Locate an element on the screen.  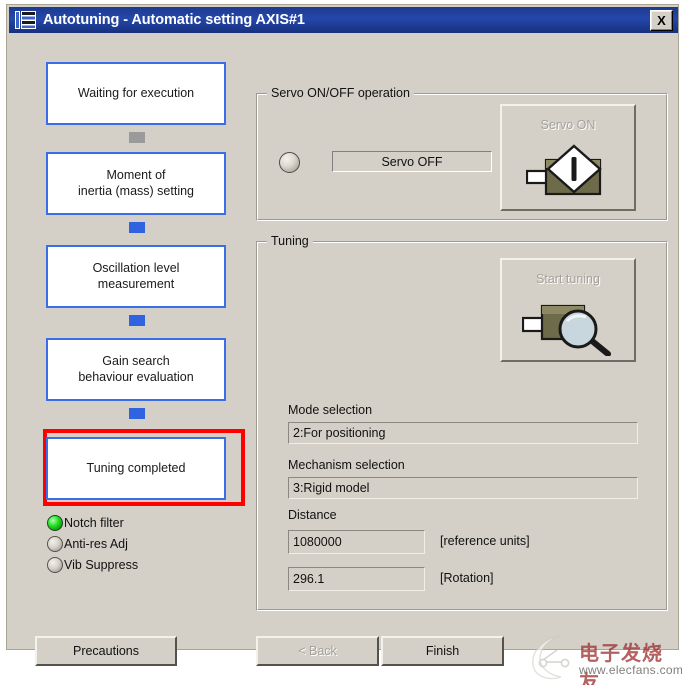
distance-rotation-field: 296.1 is located at coordinates (356, 579).